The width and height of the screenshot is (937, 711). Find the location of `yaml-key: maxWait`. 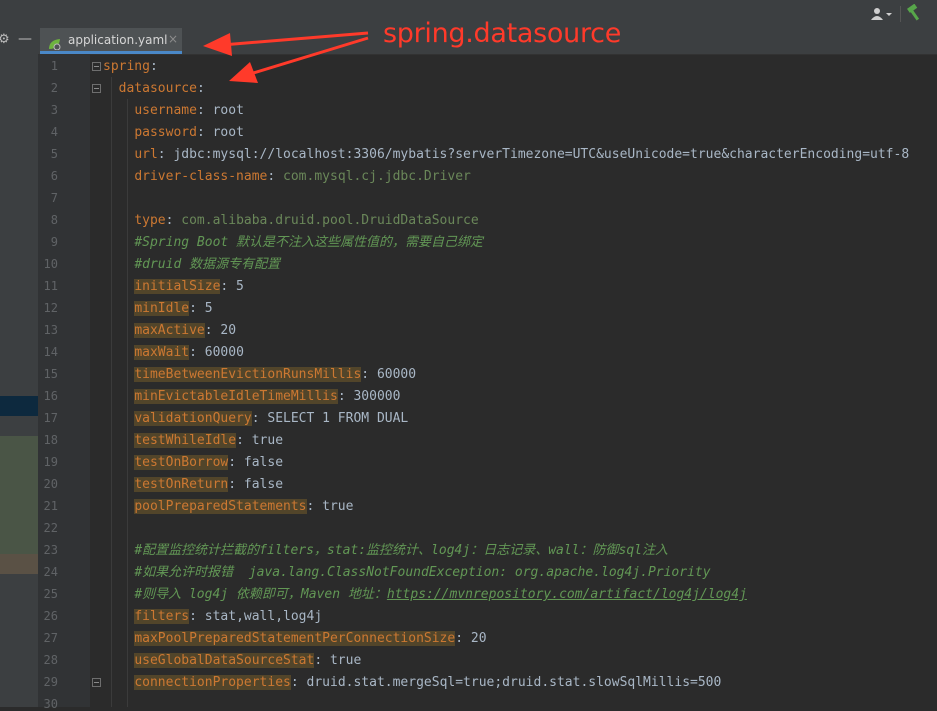

yaml-key: maxWait is located at coordinates (162, 352).